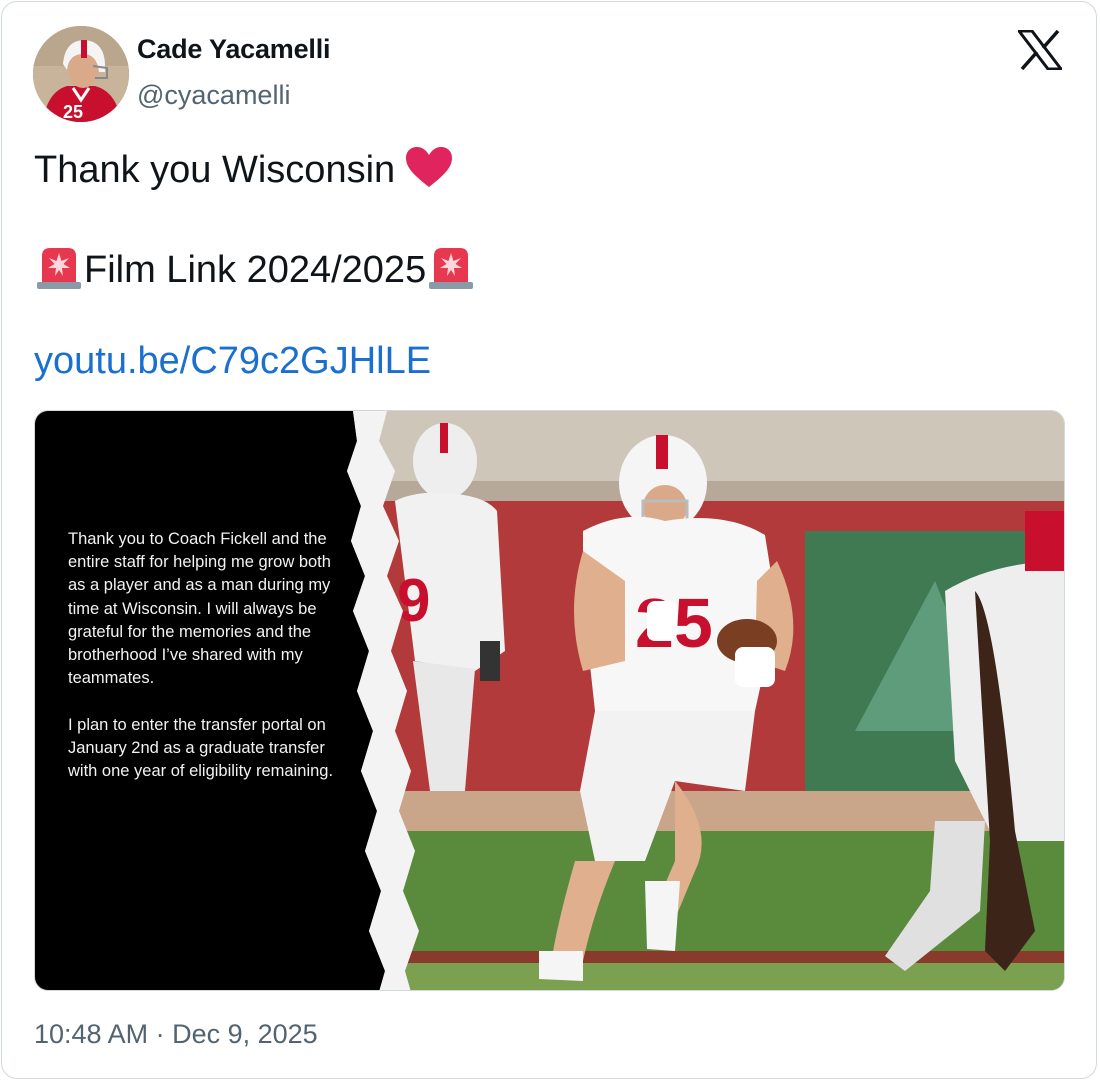 The image size is (1100, 1082). I want to click on author-handle: @cyacamelli, so click(213, 95).